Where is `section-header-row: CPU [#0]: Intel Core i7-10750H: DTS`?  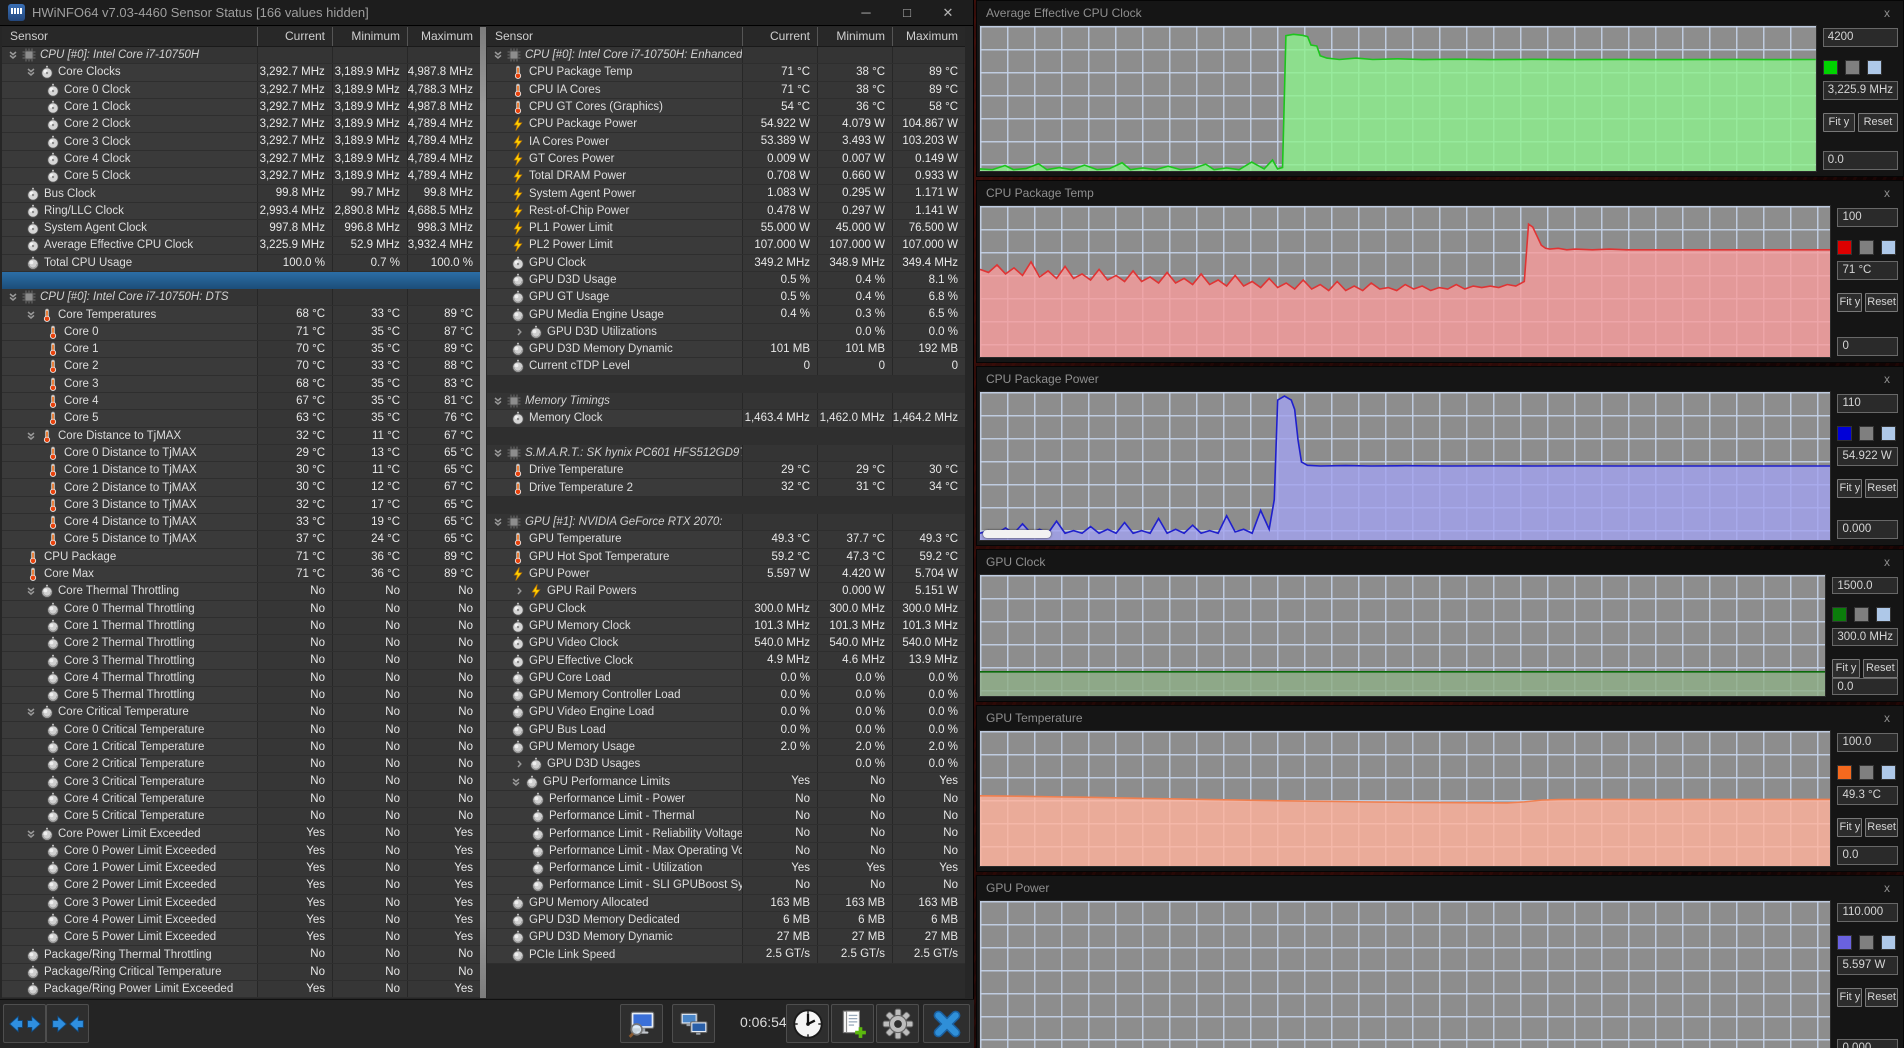 section-header-row: CPU [#0]: Intel Core i7-10750H: DTS is located at coordinates (241, 298).